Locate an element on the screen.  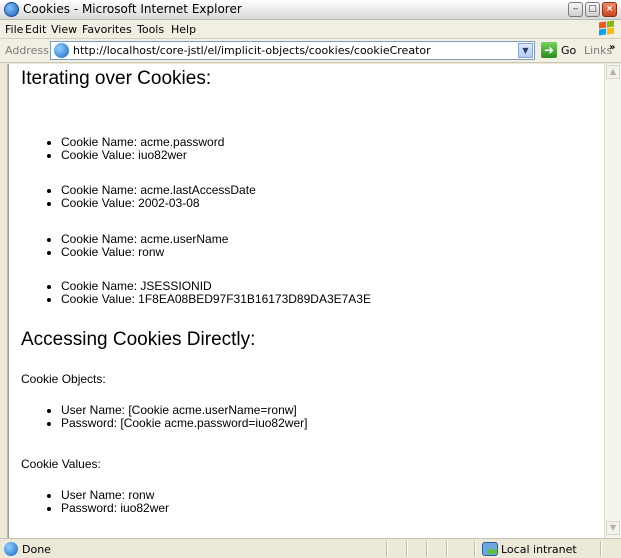
address-dropdown-icon: ▼ is located at coordinates (525, 50).